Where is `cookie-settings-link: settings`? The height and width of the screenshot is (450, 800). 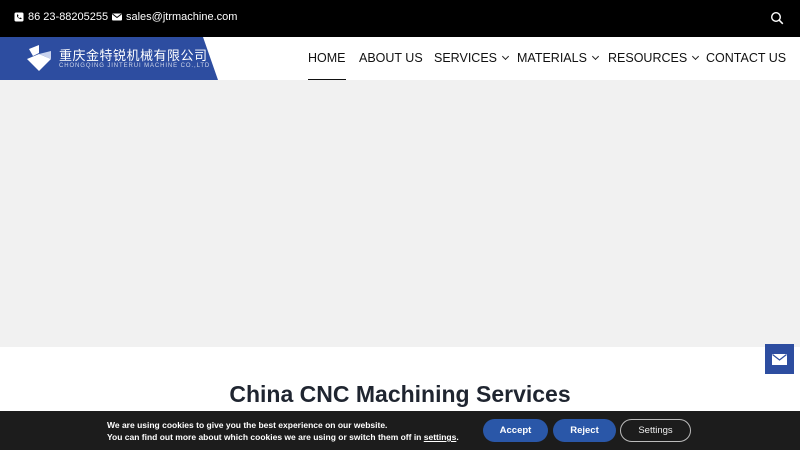 cookie-settings-link: settings is located at coordinates (440, 437).